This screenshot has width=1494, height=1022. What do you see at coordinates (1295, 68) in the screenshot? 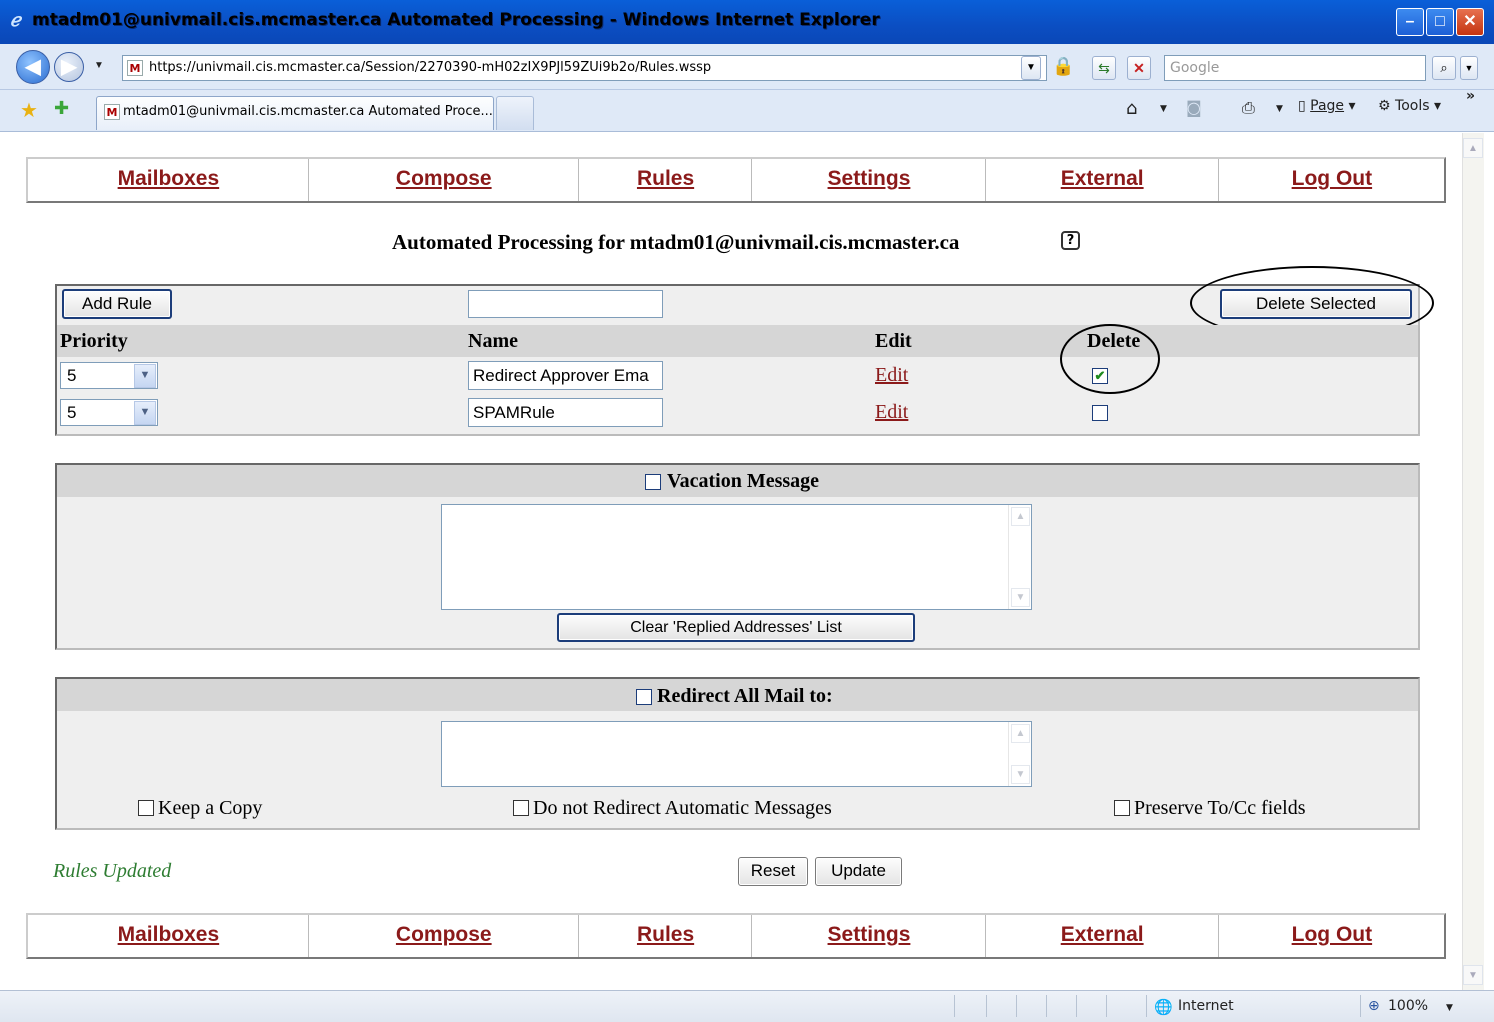
I see `search-input: Google` at bounding box center [1295, 68].